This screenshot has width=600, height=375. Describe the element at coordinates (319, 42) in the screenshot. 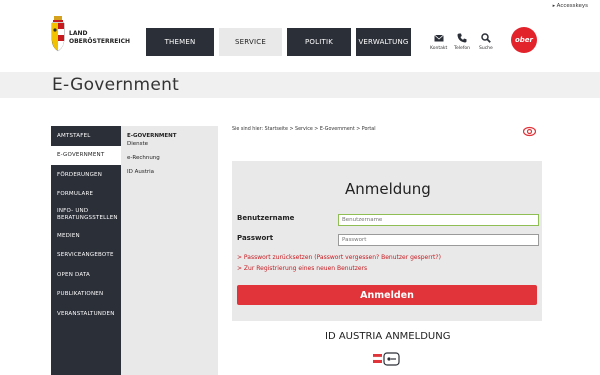

I see `nav-politik: POLITIK` at that location.